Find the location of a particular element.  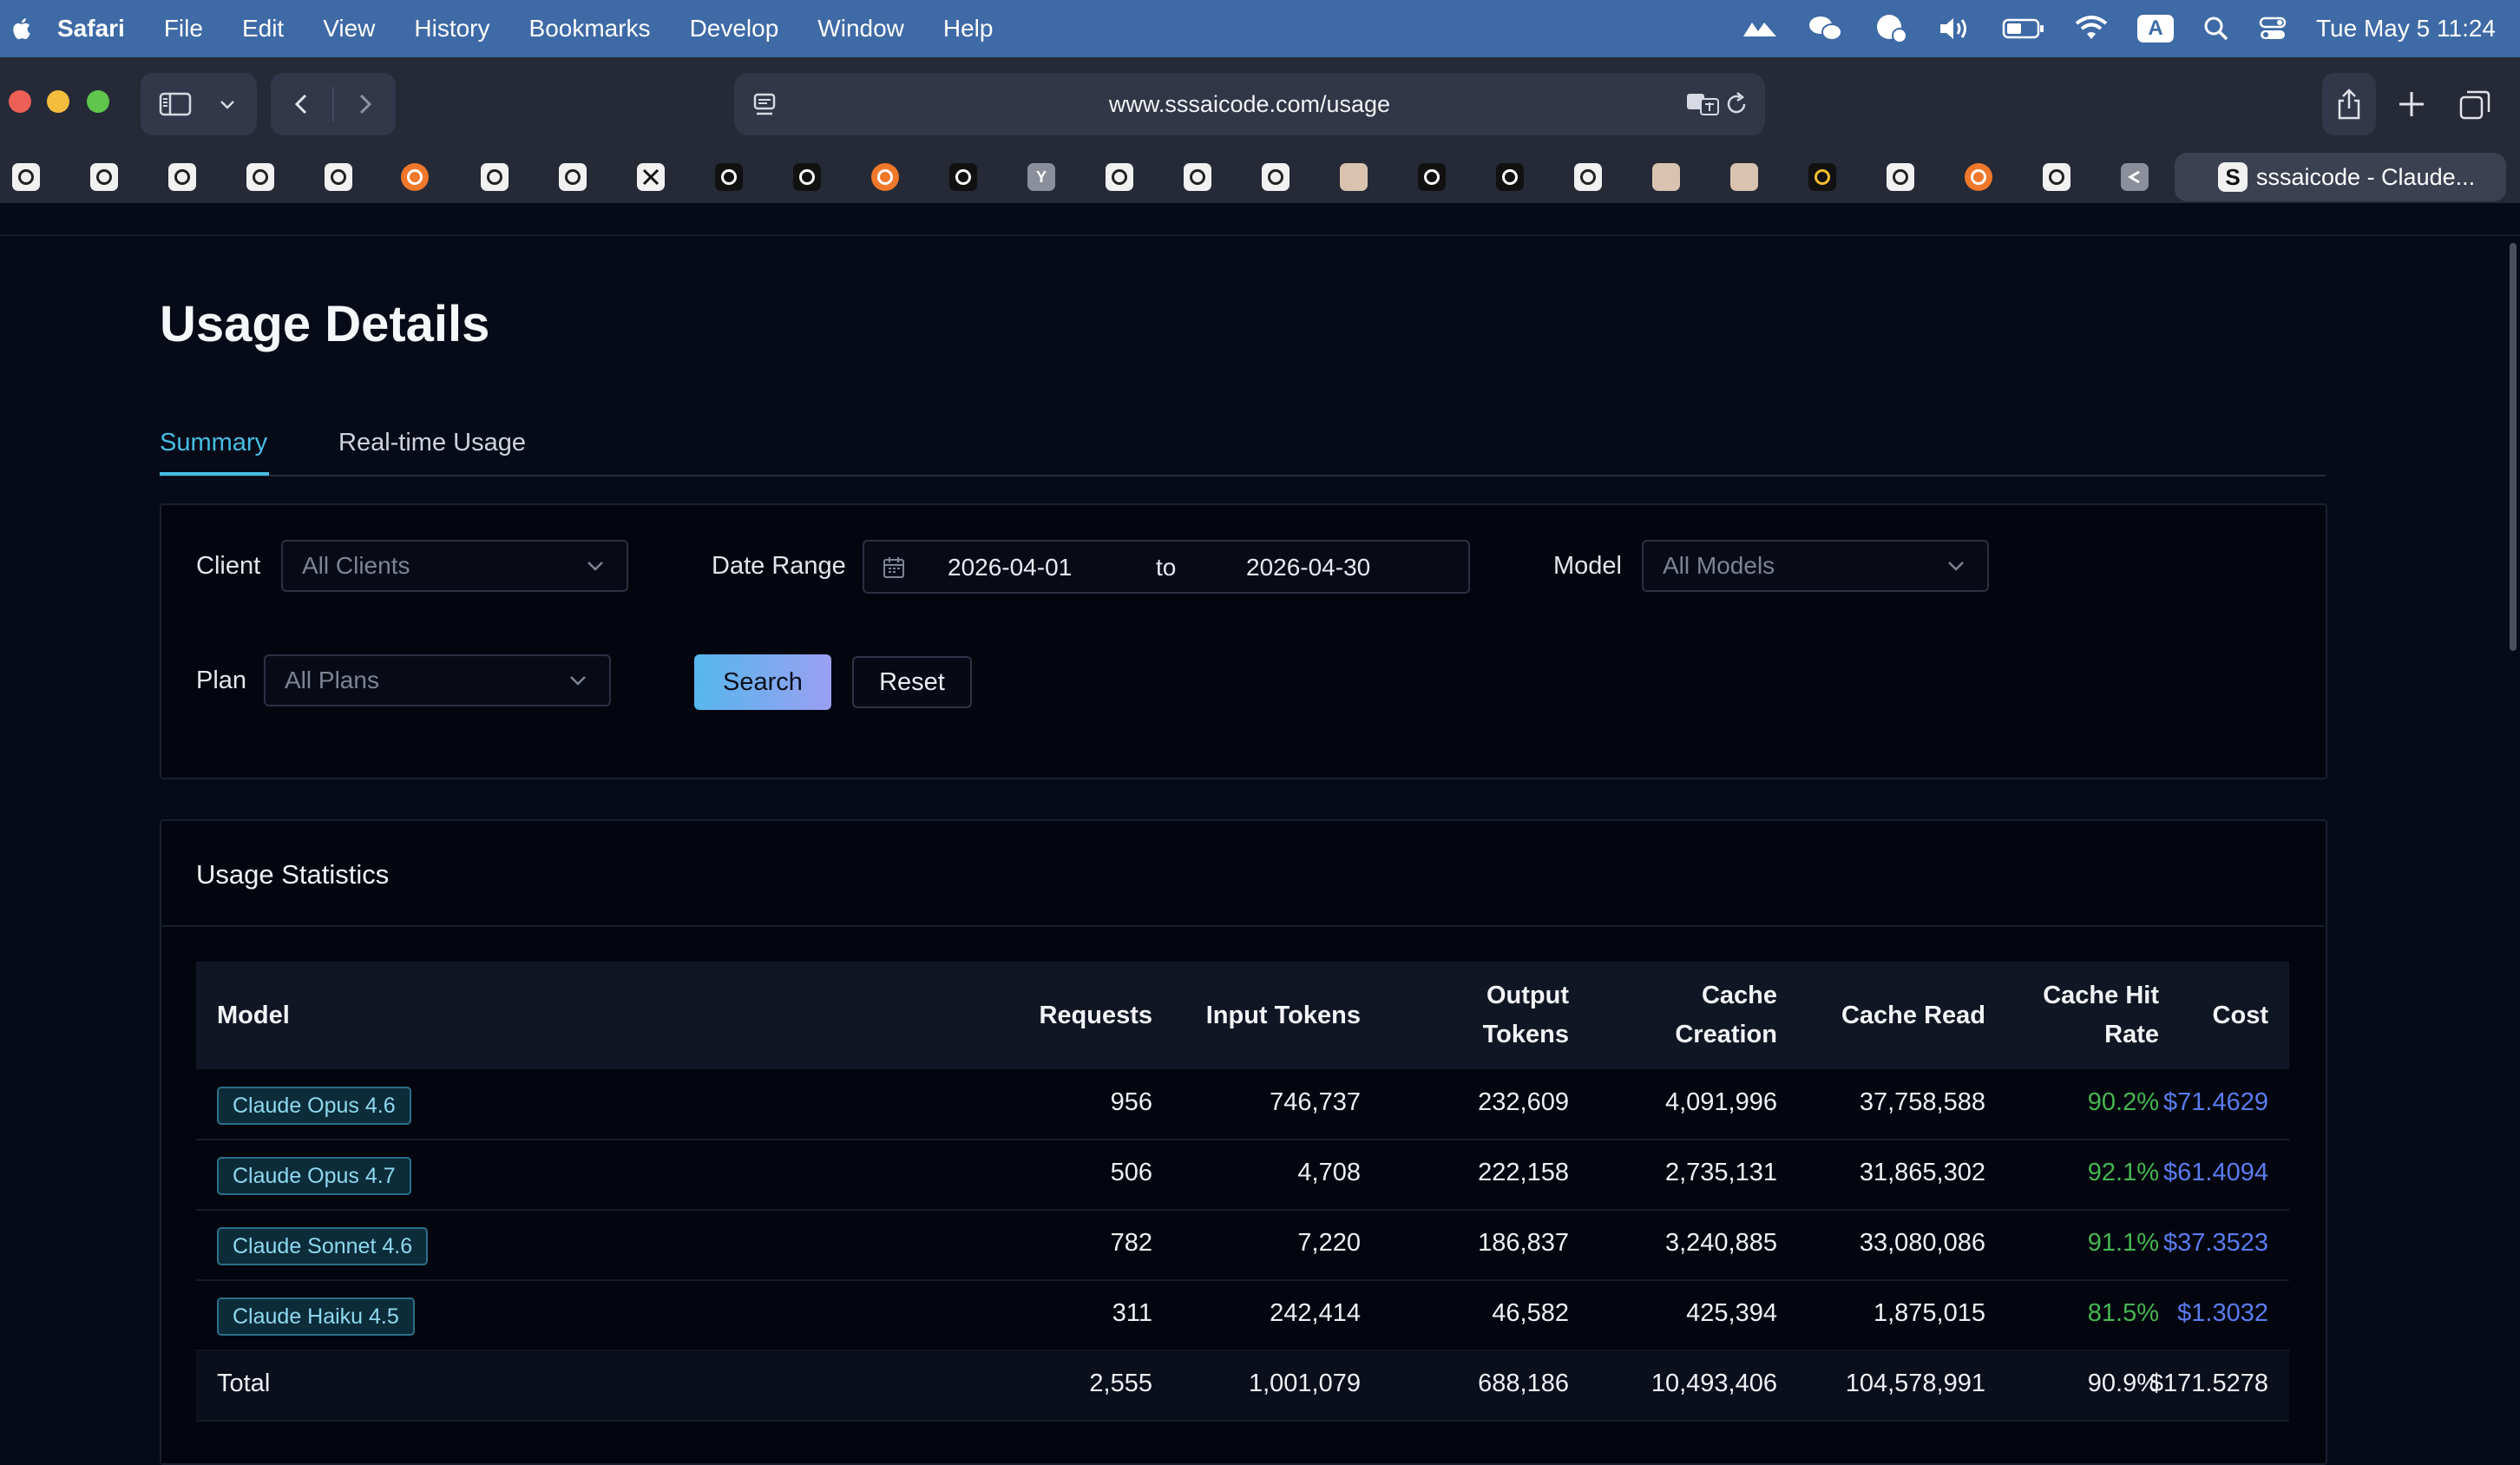

total-cache-creation: 10,493,406 is located at coordinates (1713, 1383).